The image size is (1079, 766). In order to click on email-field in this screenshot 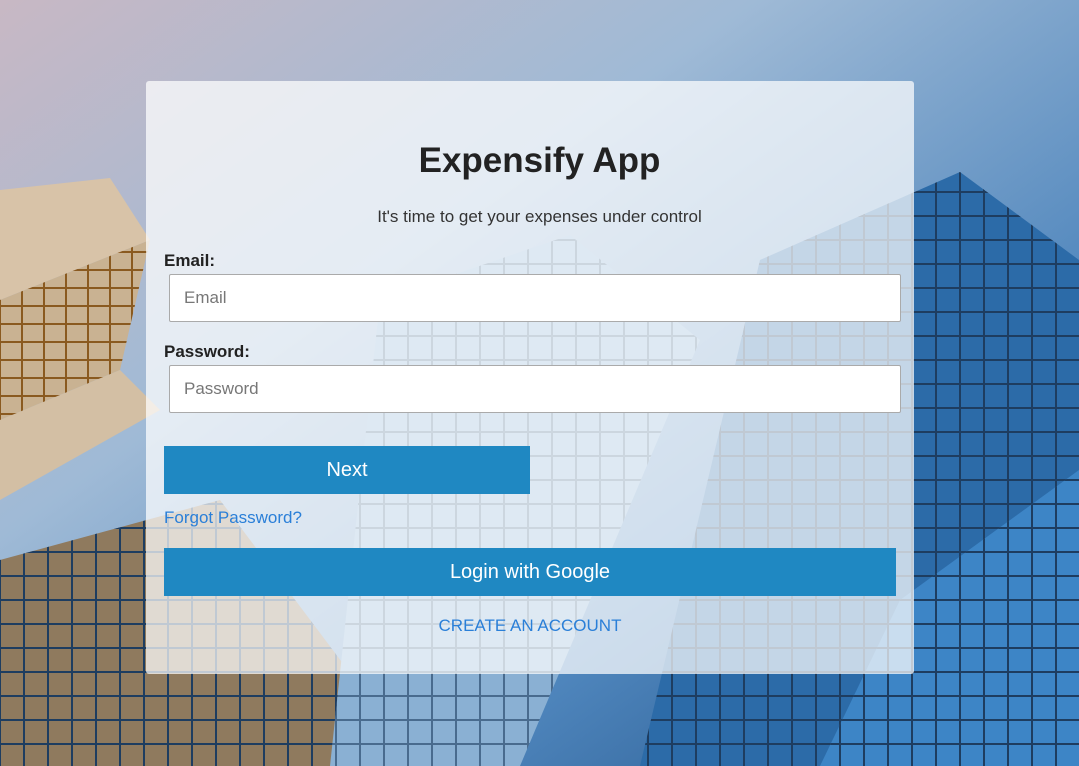, I will do `click(535, 298)`.